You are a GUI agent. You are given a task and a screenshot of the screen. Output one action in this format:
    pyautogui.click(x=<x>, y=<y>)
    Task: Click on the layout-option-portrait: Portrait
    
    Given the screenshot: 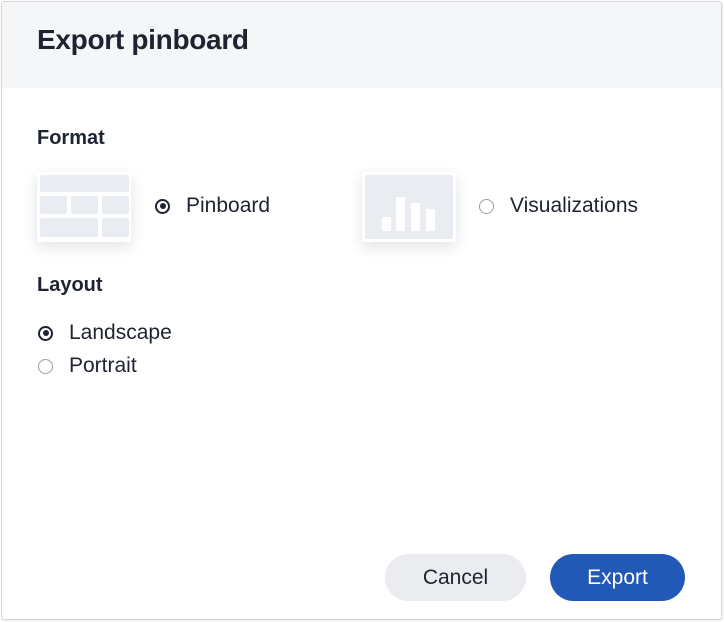 What is the action you would take?
    pyautogui.click(x=87, y=366)
    